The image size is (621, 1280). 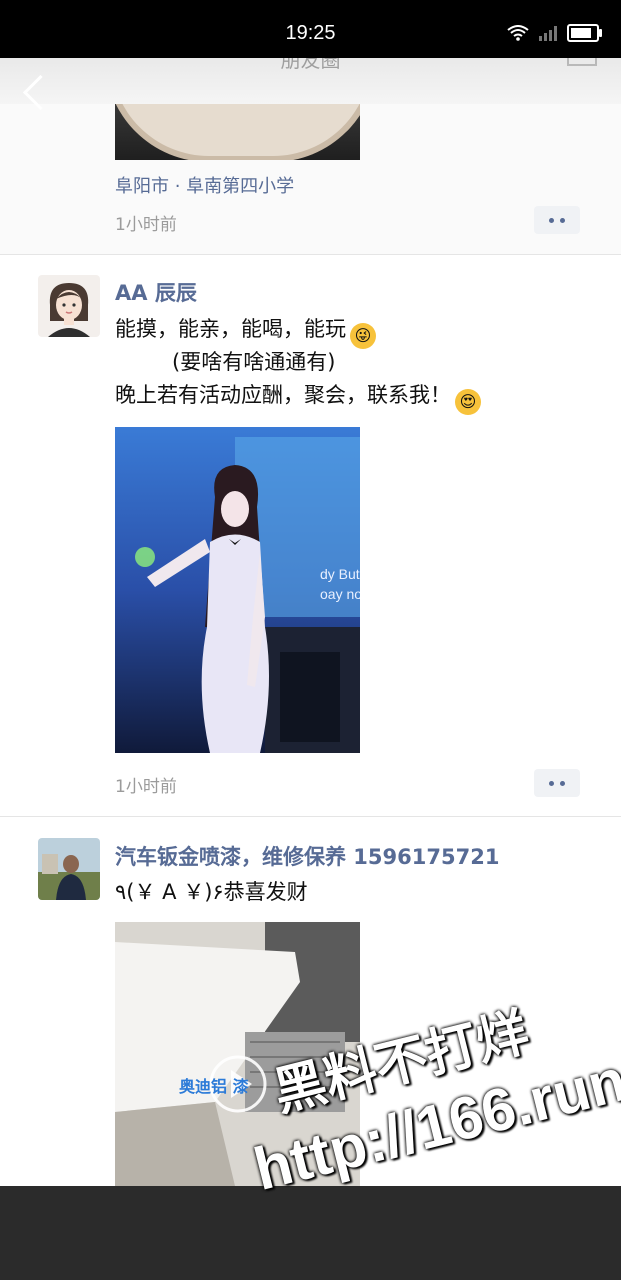 I want to click on post-text-line: 晚上若有活动应酬，聚会，联系我！ 😍, so click(x=298, y=396).